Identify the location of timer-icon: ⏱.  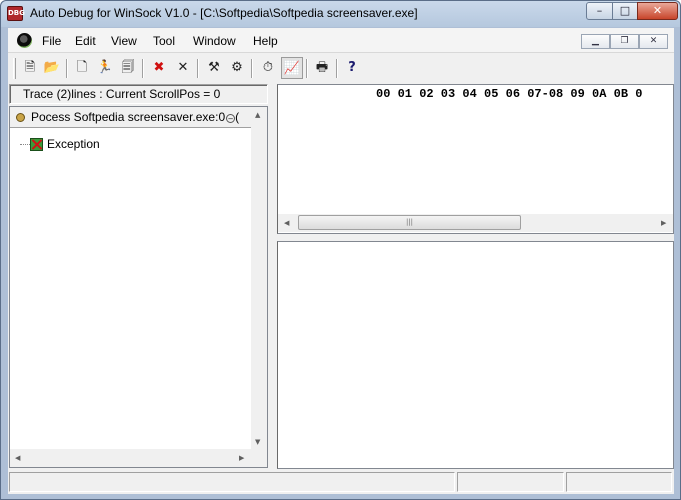
(268, 68).